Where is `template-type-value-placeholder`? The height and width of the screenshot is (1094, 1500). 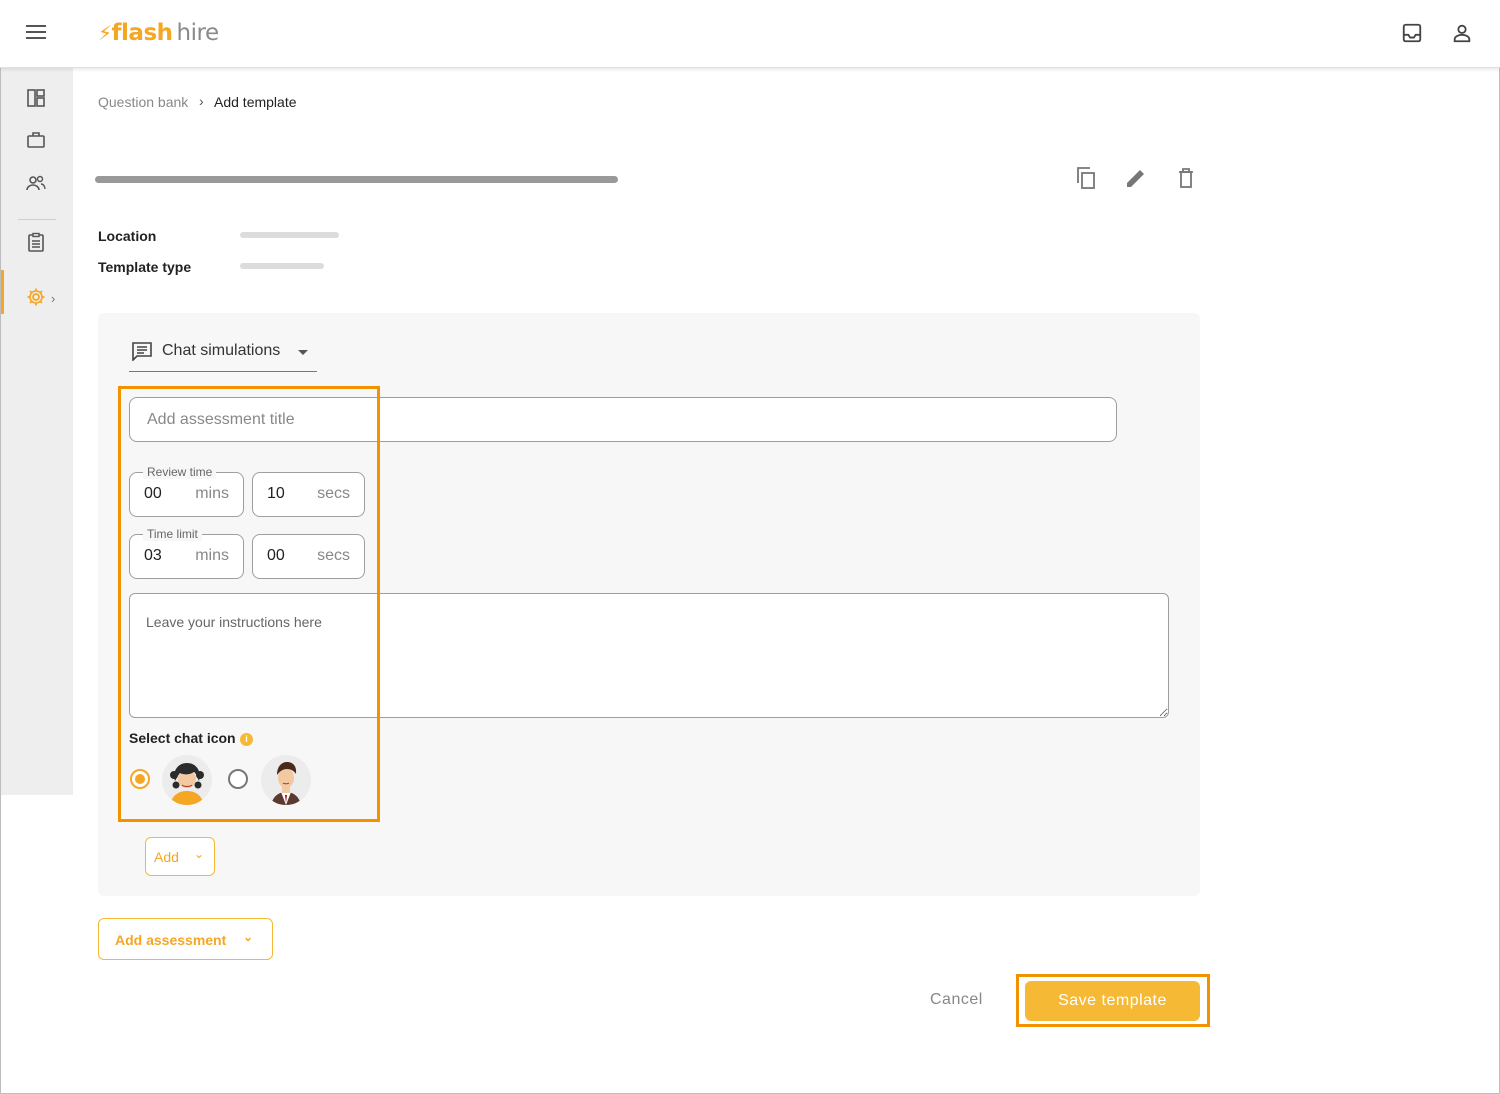 template-type-value-placeholder is located at coordinates (282, 266).